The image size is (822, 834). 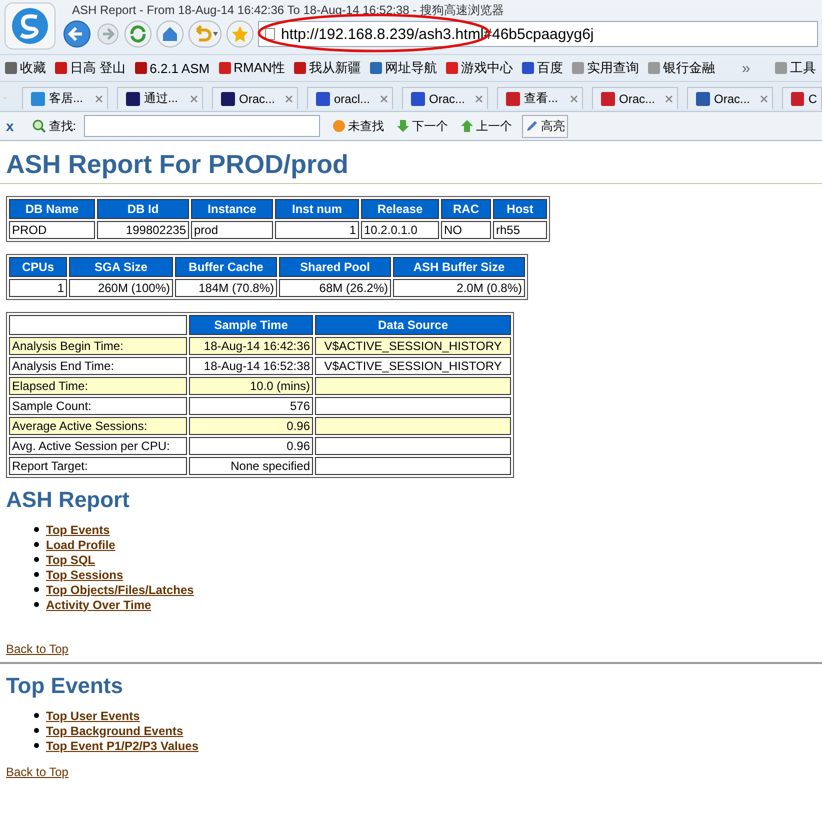 What do you see at coordinates (120, 589) in the screenshot?
I see `section-link: Top Objects/Files/Latches` at bounding box center [120, 589].